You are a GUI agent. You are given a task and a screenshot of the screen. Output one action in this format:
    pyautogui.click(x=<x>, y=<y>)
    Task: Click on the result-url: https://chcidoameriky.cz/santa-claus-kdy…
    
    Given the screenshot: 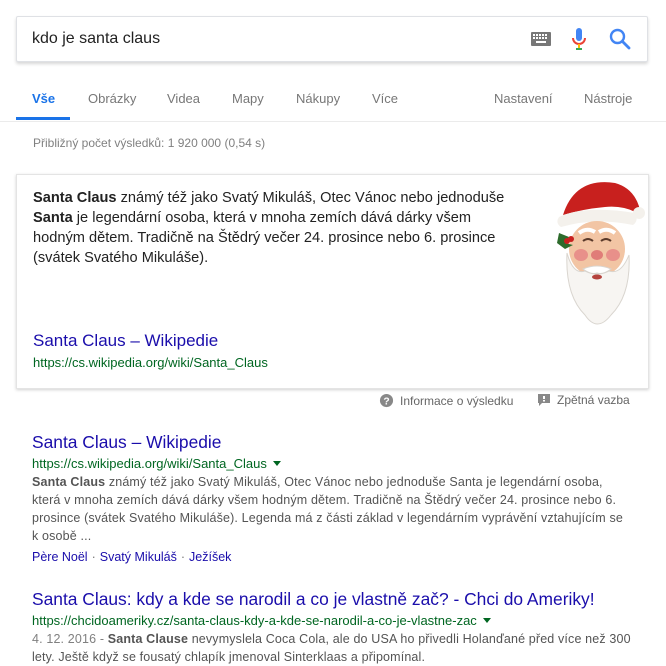 What is the action you would take?
    pyautogui.click(x=332, y=620)
    